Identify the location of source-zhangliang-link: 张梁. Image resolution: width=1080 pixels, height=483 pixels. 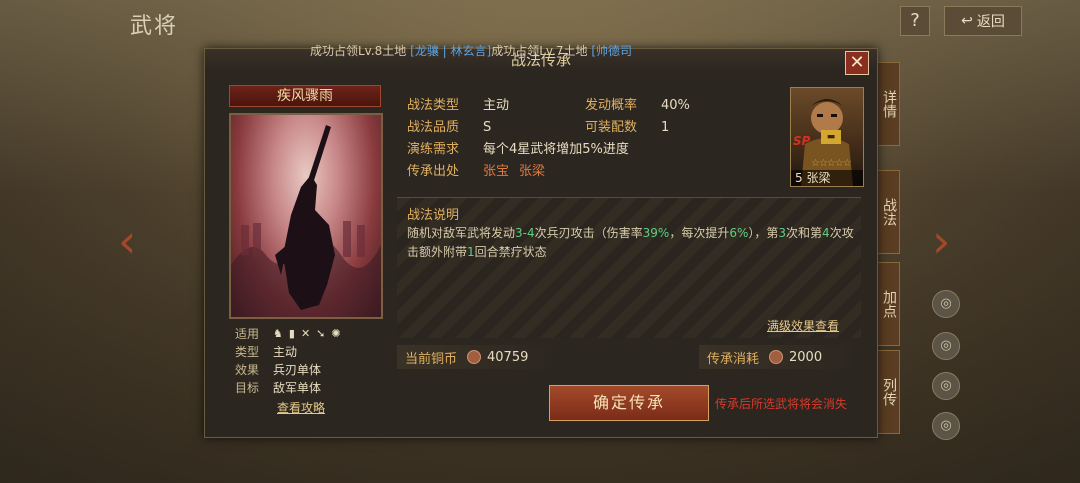
(532, 172).